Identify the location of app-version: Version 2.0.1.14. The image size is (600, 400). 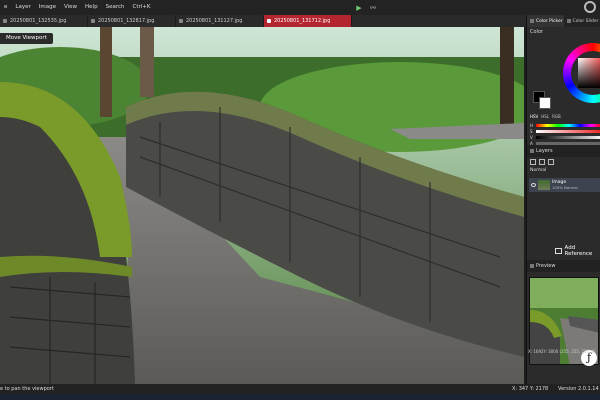
(578, 389).